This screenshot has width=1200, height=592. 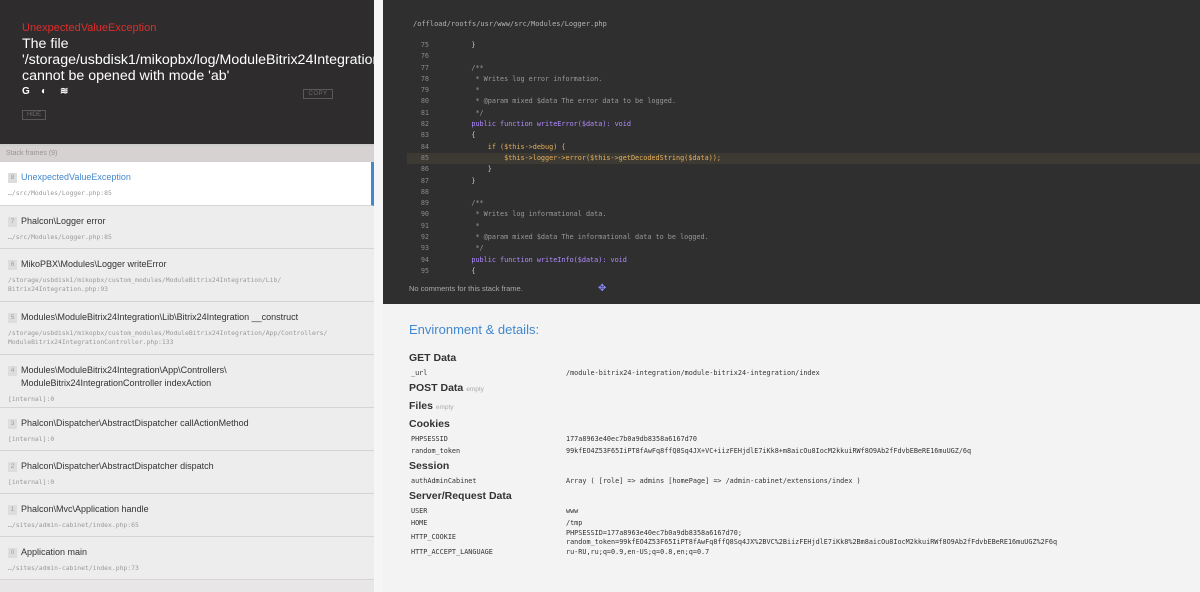 I want to click on line-number: 95, so click(x=424, y=270).